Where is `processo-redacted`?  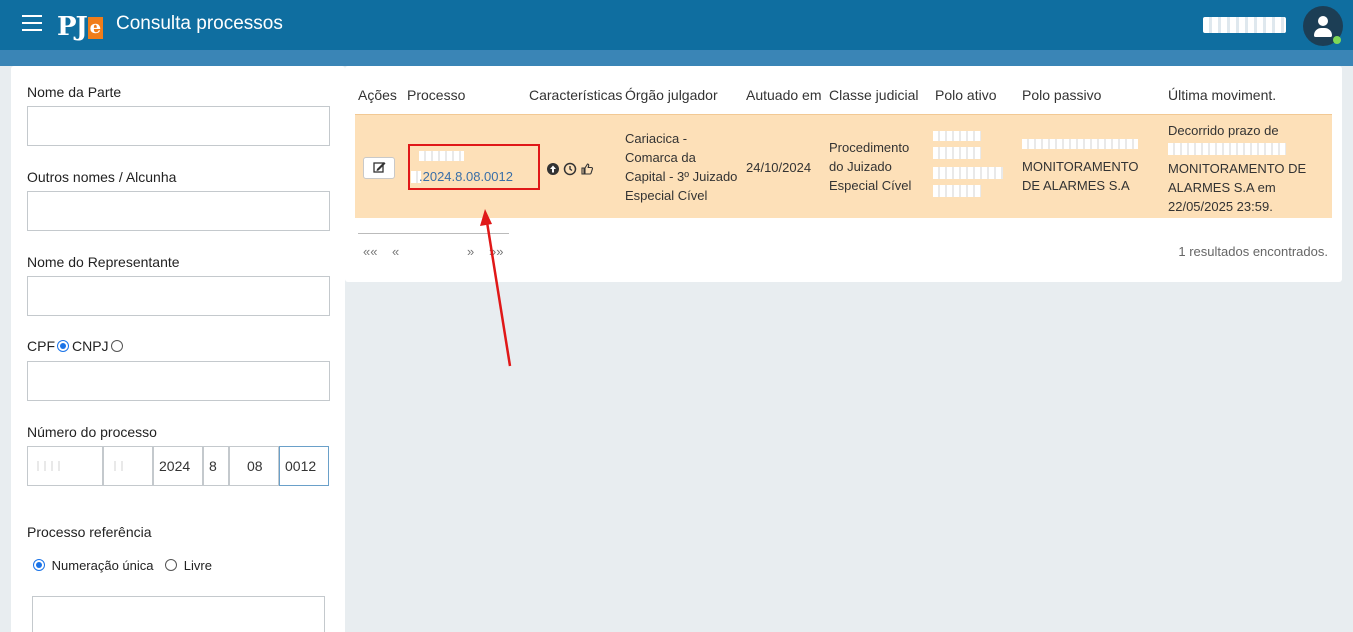
processo-redacted is located at coordinates (441, 156).